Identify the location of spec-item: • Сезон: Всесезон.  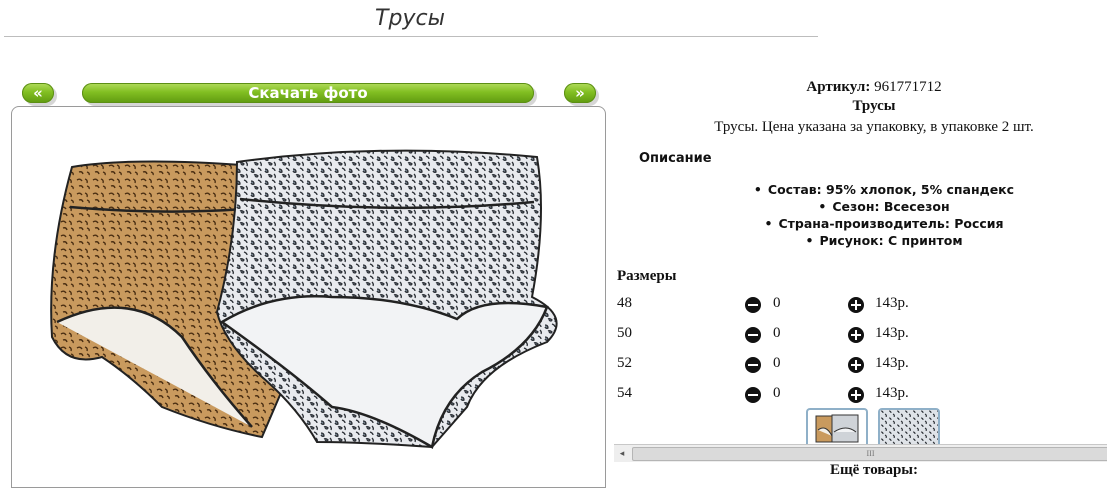
(884, 206).